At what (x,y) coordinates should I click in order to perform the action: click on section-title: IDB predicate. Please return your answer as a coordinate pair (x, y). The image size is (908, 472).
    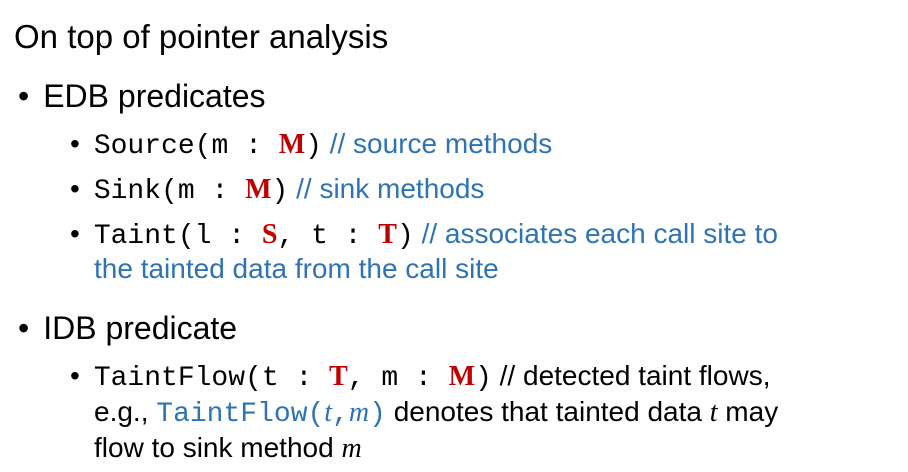
    Looking at the image, I should click on (140, 328).